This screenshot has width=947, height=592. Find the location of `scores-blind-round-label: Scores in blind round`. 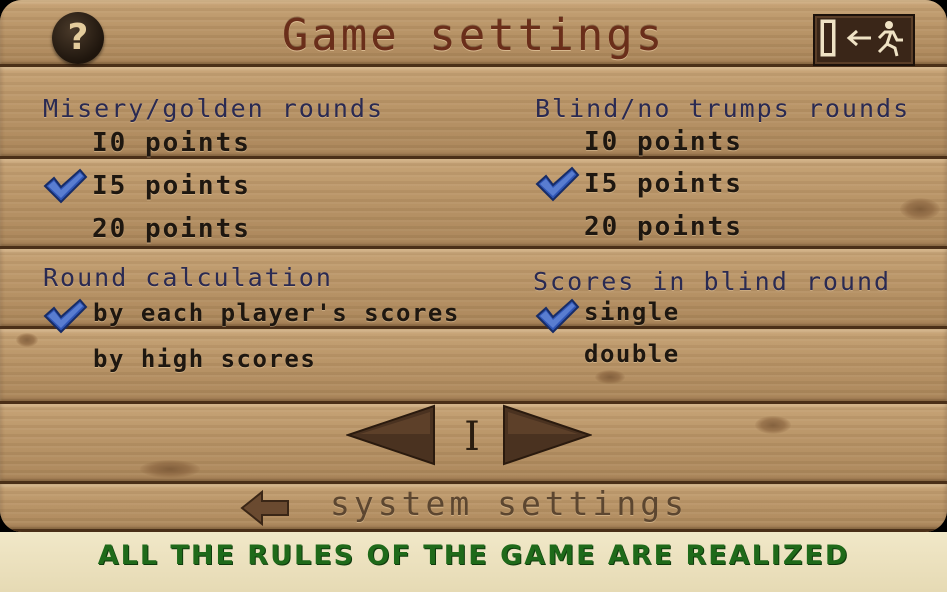

scores-blind-round-label: Scores in blind round is located at coordinates (712, 281).